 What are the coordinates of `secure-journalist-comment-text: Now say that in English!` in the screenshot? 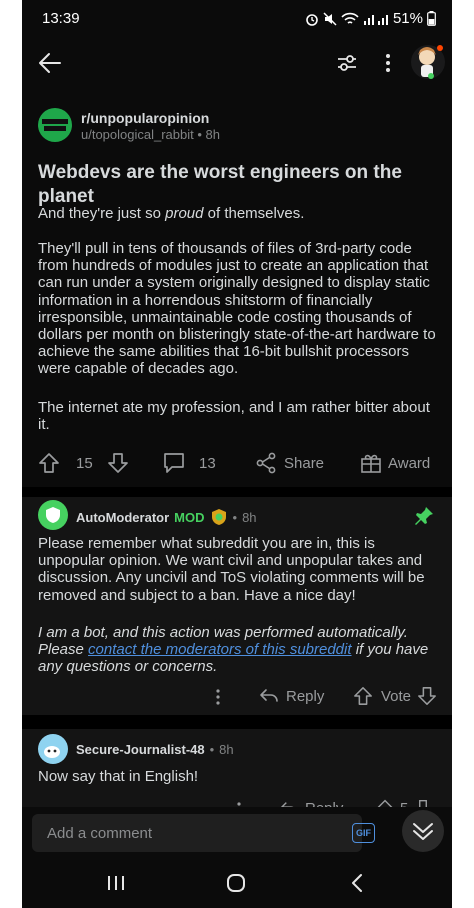 It's located at (118, 776).